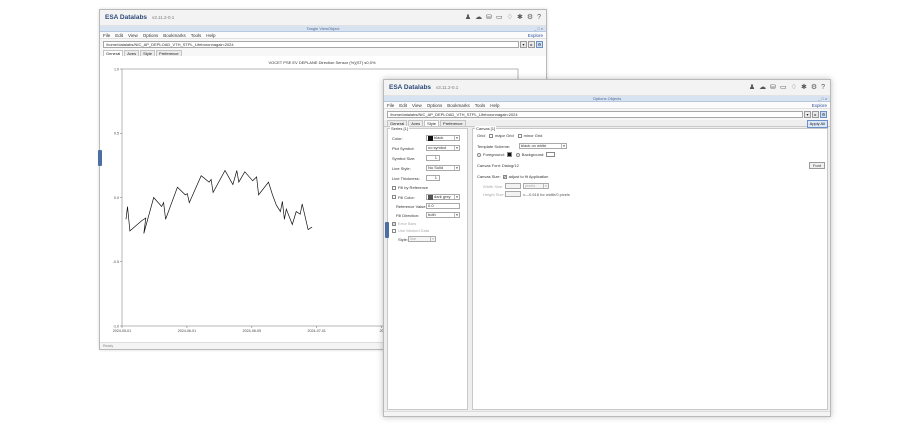  Describe the element at coordinates (430, 138) in the screenshot. I see `color-swatch` at that location.